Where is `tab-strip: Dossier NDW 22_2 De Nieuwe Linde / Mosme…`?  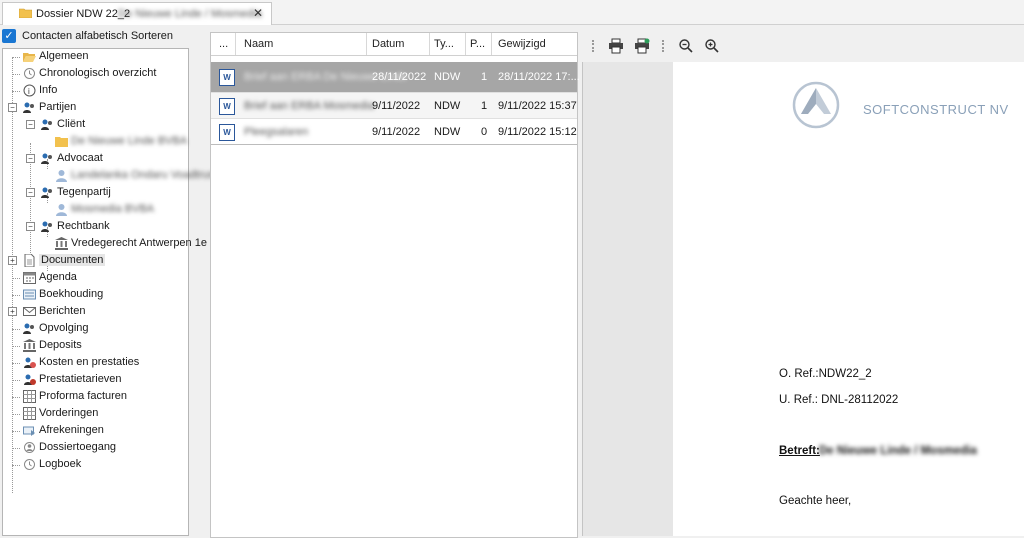
tab-strip: Dossier NDW 22_2 De Nieuwe Linde / Mosme… is located at coordinates (512, 12).